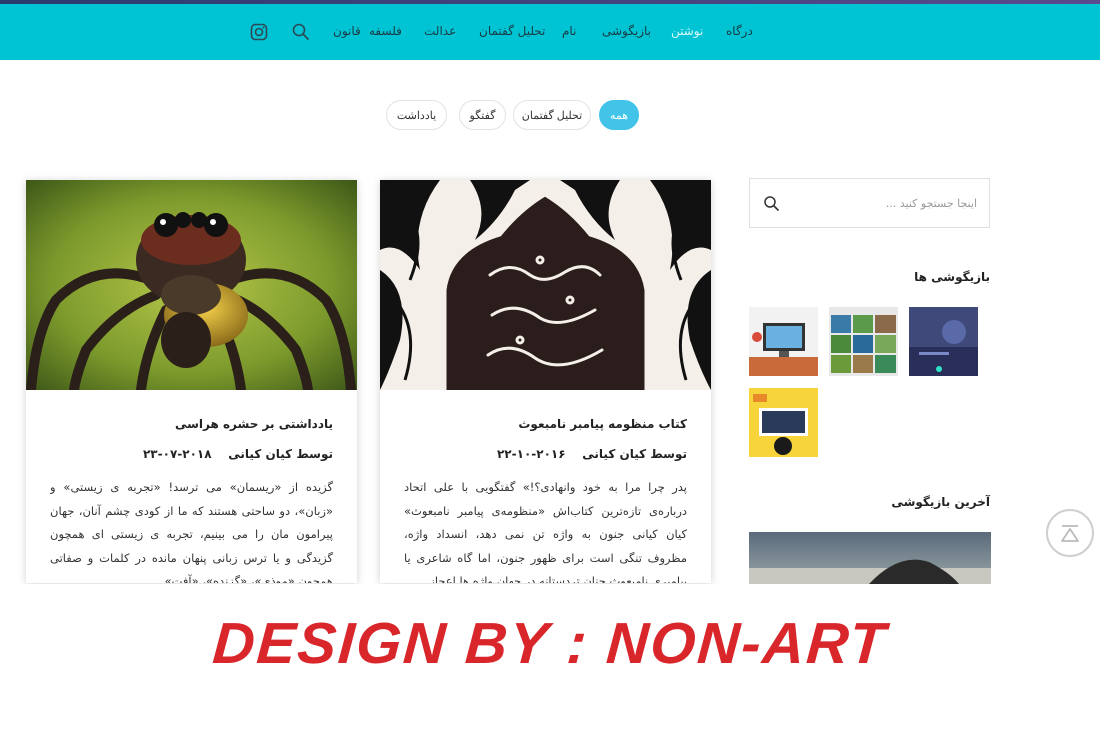 The image size is (1100, 750). I want to click on post-meta: توسط کیان کیانی ۲۰۱۸-۰۷-۲۳, so click(238, 454).